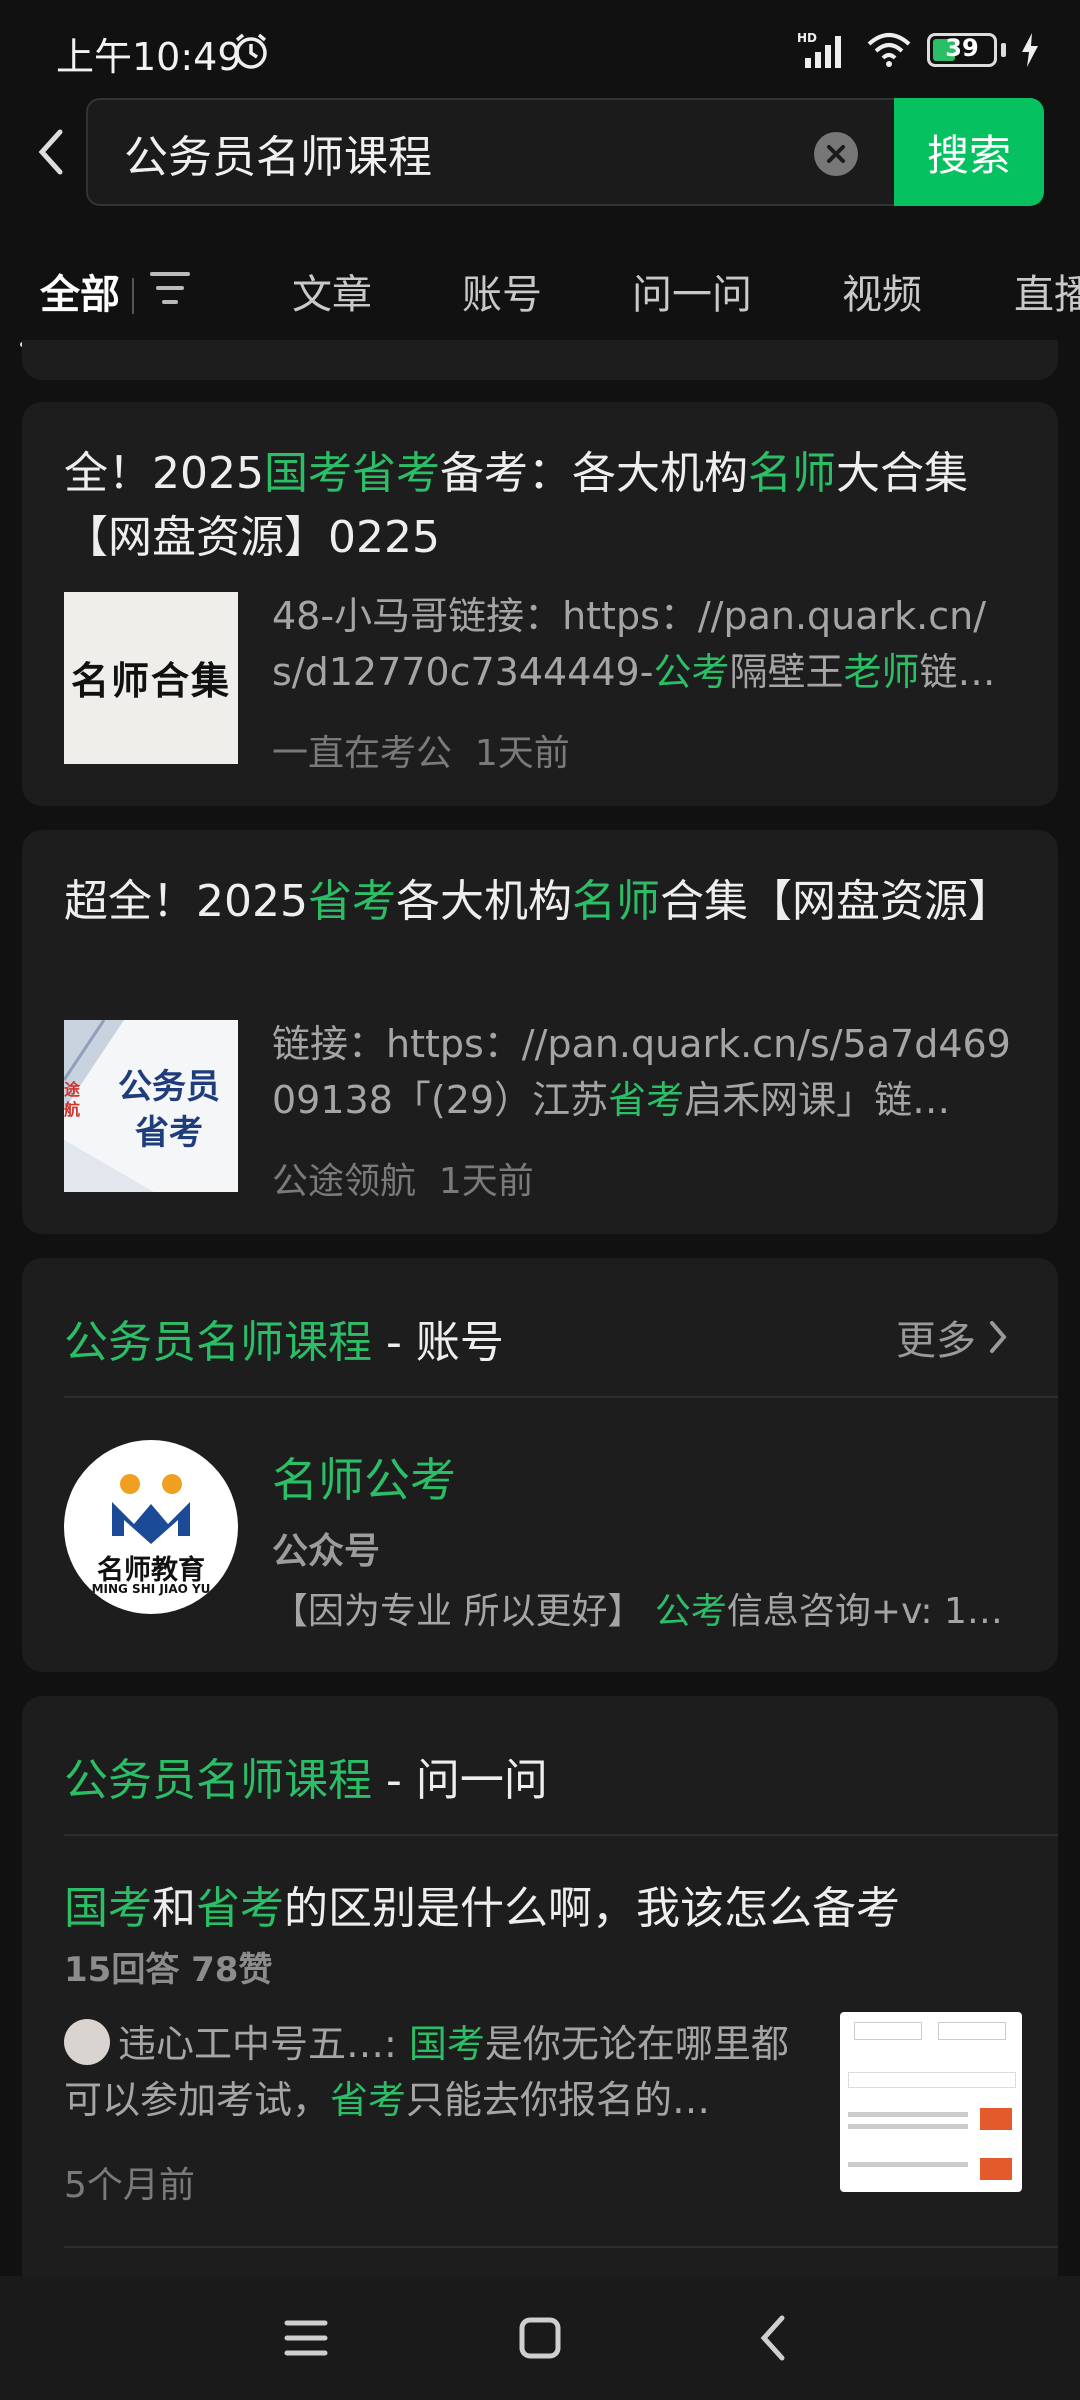 This screenshot has height=2400, width=1080. I want to click on filter-icon, so click(170, 288).